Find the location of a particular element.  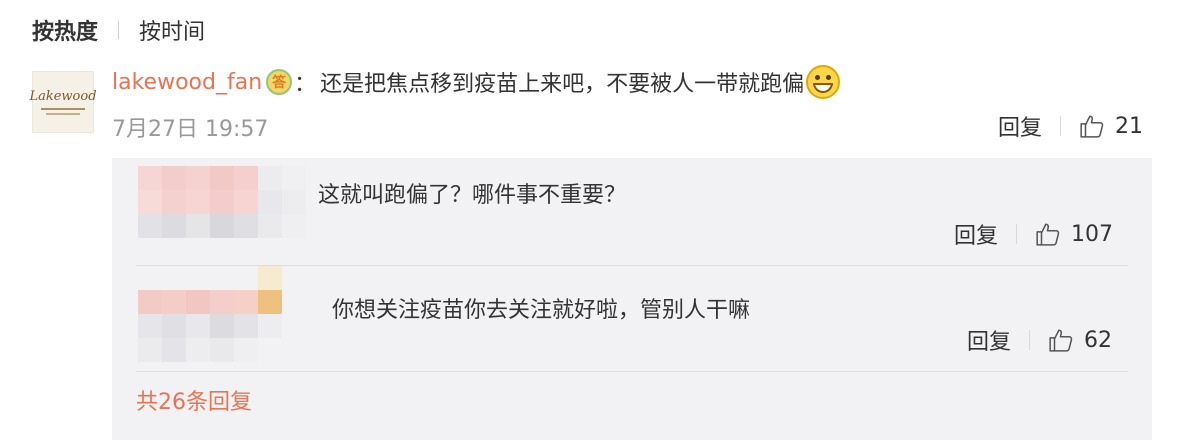

comment-timestamp: 7月27日 19:57 is located at coordinates (190, 129).